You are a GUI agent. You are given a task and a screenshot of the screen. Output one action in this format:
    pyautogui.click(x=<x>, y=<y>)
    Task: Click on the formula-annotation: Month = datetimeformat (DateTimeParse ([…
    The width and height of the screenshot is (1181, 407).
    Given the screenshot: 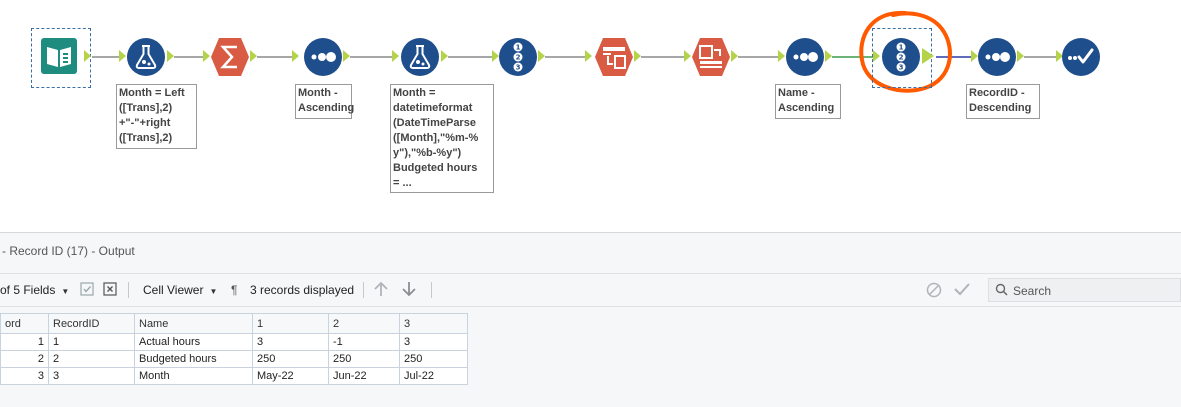 What is the action you would take?
    pyautogui.click(x=442, y=138)
    